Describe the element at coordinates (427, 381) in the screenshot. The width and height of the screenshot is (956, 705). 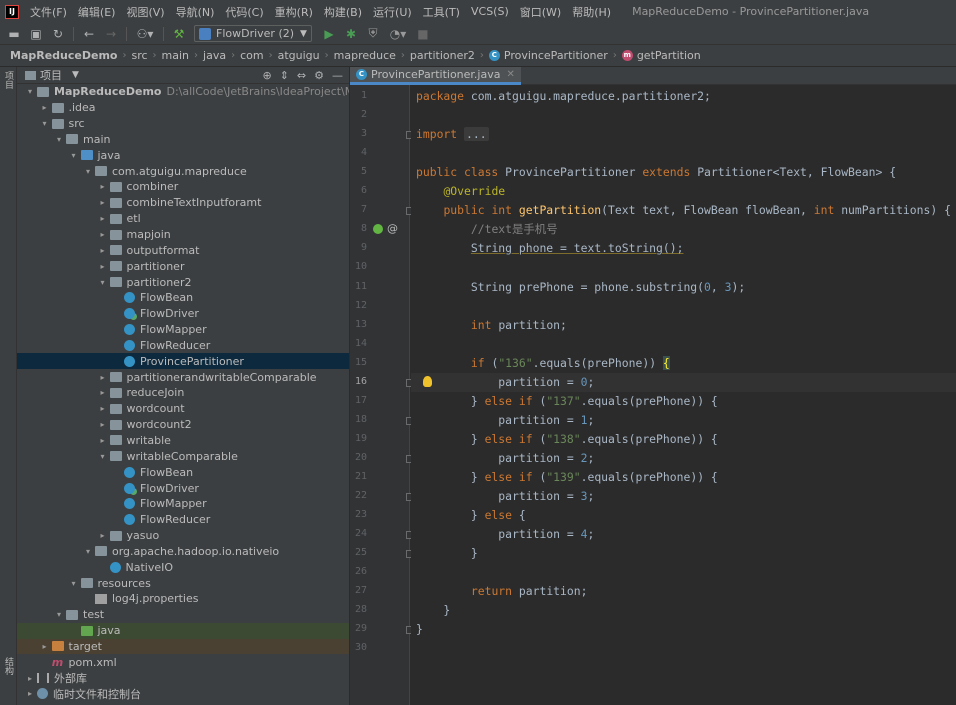
I see `intention-bulb-icon` at that location.